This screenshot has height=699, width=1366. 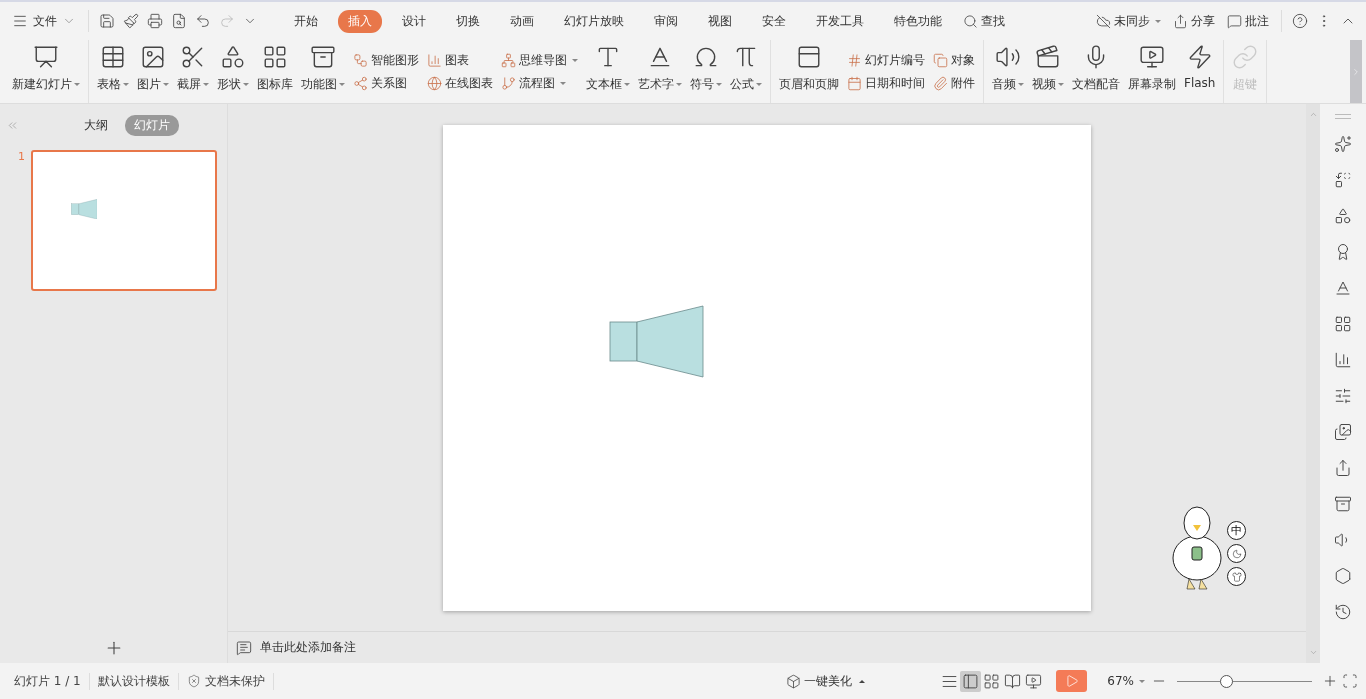 I want to click on hash-icon, so click(x=854, y=60).